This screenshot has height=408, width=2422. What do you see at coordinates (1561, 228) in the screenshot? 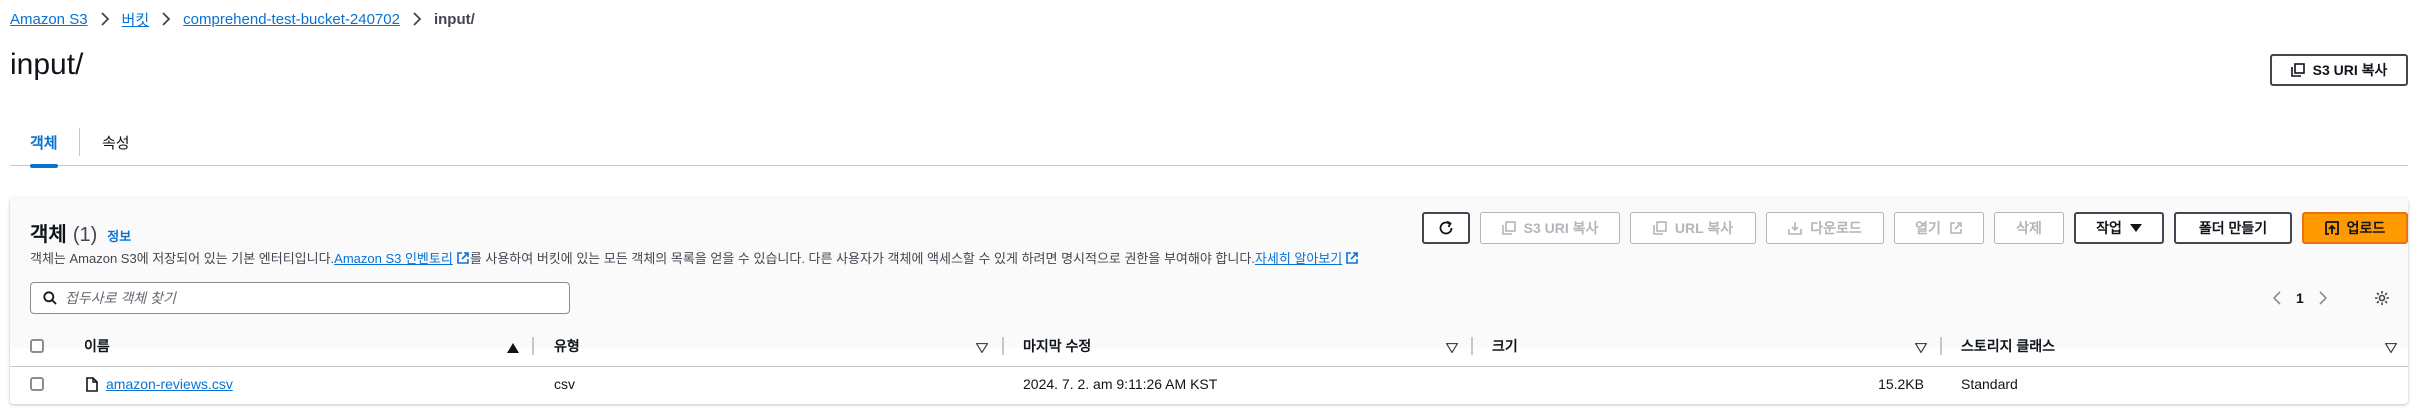
I see `copy-s3-uri-label: S3 URI 복사` at bounding box center [1561, 228].